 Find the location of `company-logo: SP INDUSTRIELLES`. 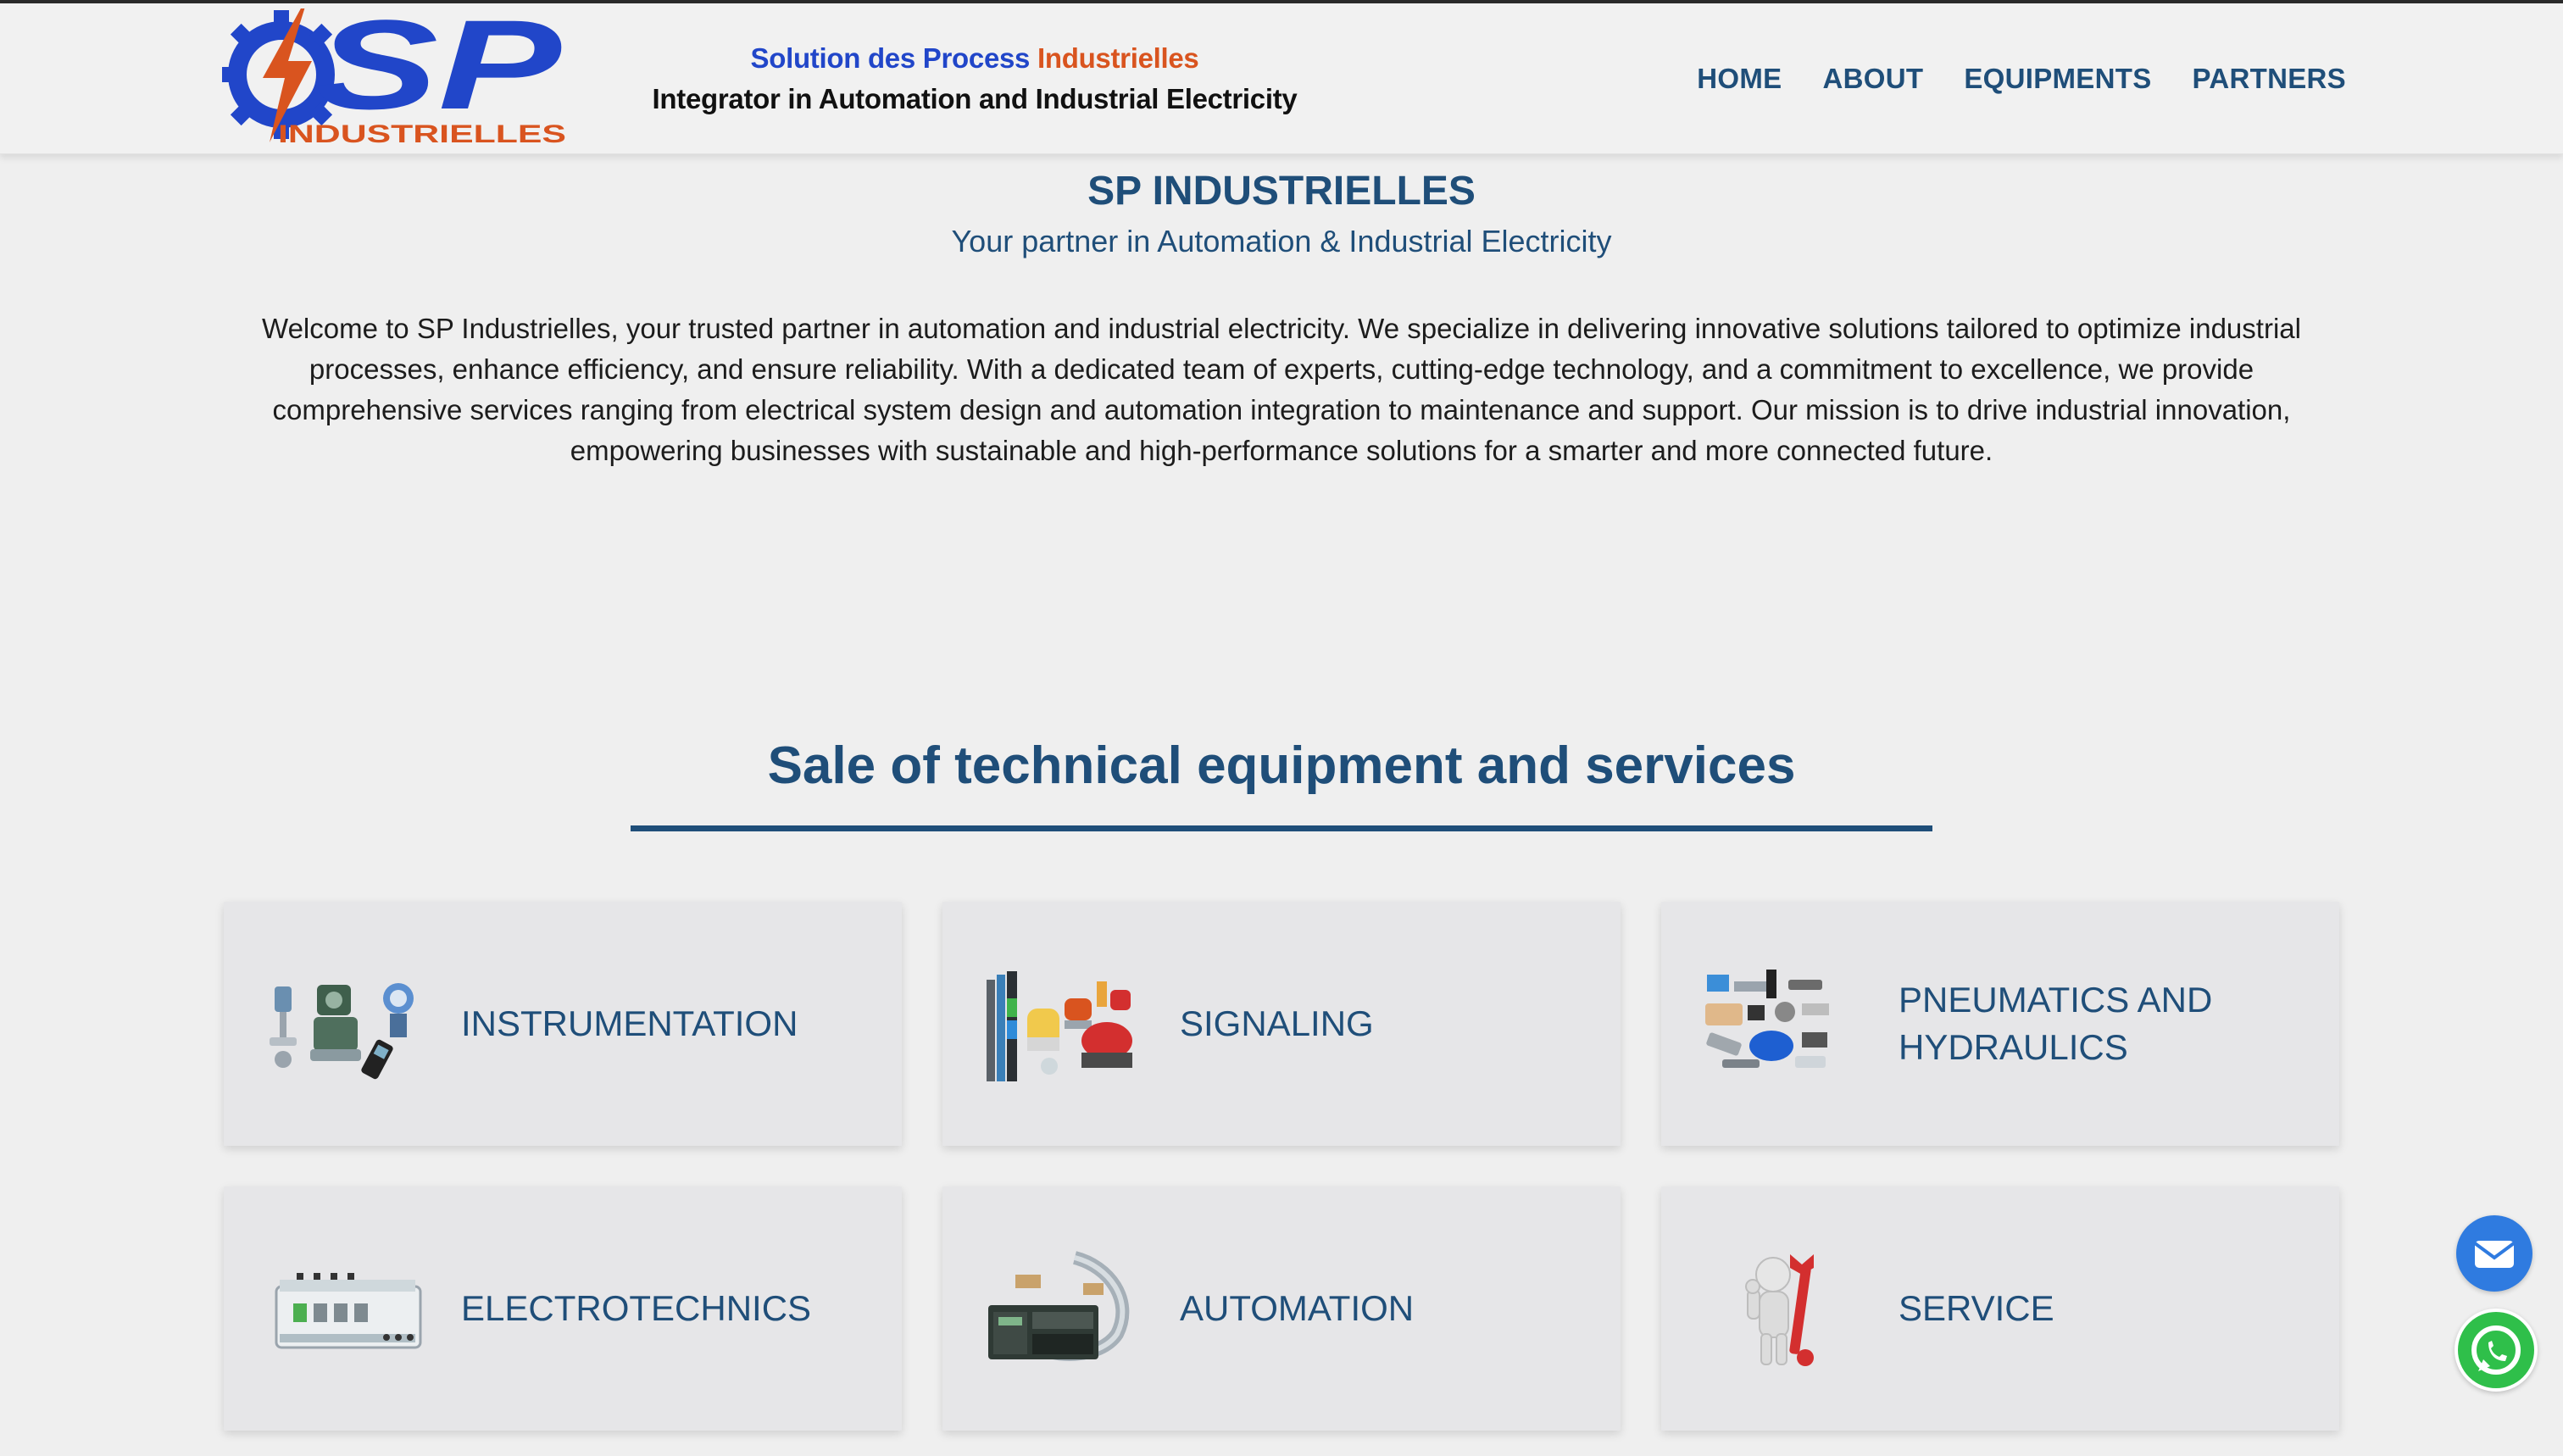

company-logo: SP INDUSTRIELLES is located at coordinates (396, 79).